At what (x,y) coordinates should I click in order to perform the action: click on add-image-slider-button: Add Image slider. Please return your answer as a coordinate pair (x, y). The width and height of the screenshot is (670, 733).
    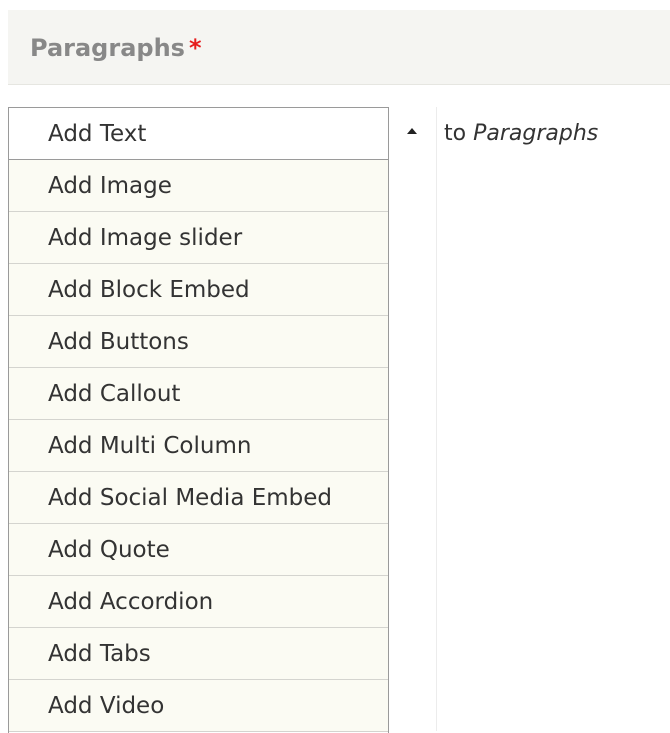
    Looking at the image, I should click on (198, 238).